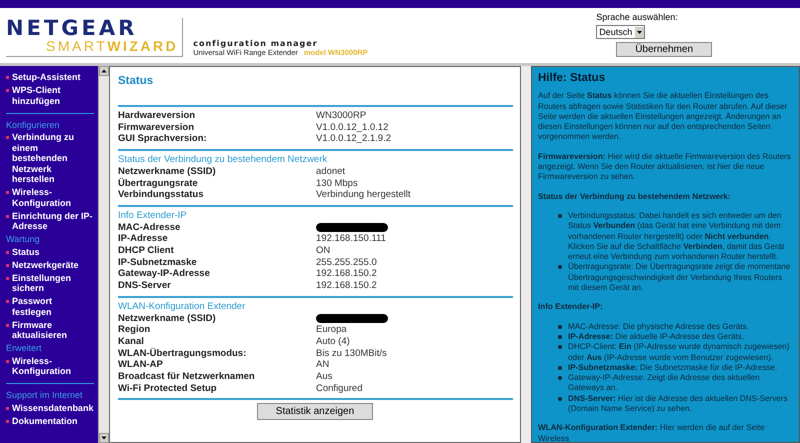  I want to click on nav-link: Dokumentation, so click(50, 421).